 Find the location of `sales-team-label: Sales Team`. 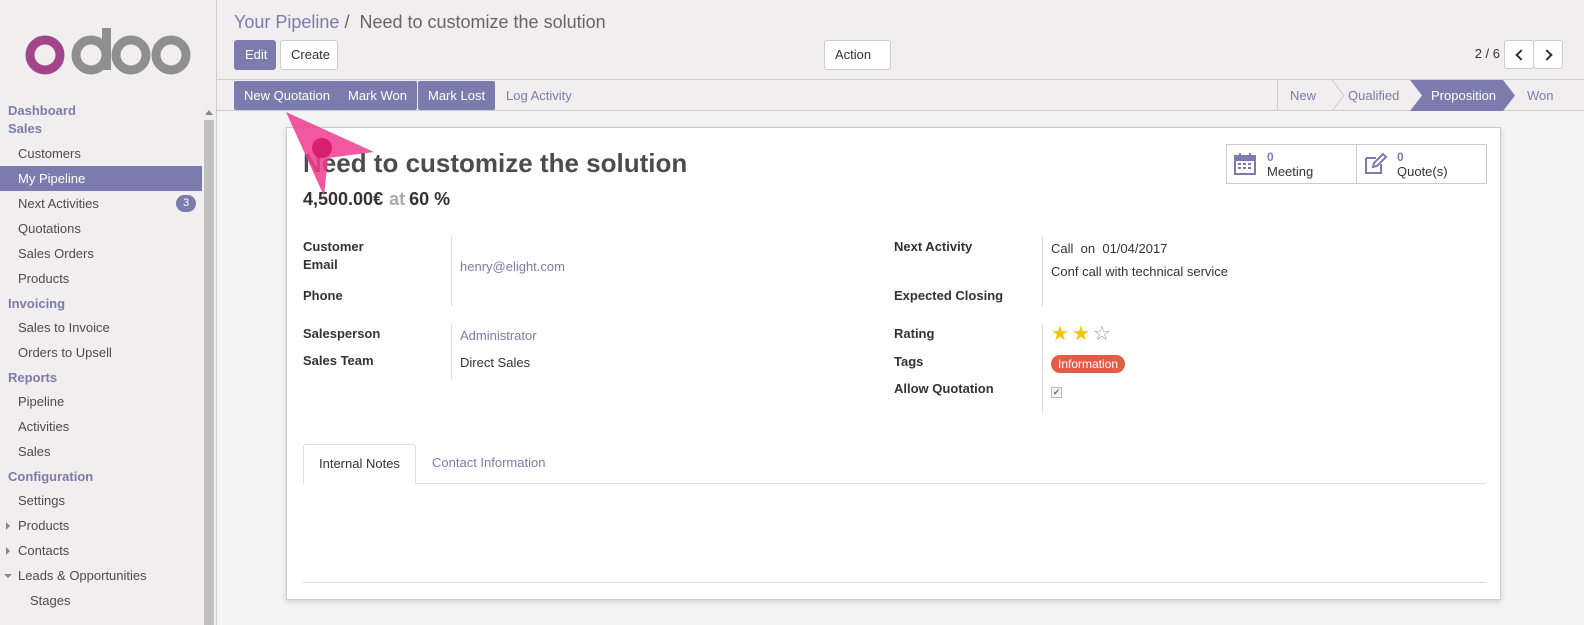

sales-team-label: Sales Team is located at coordinates (338, 360).